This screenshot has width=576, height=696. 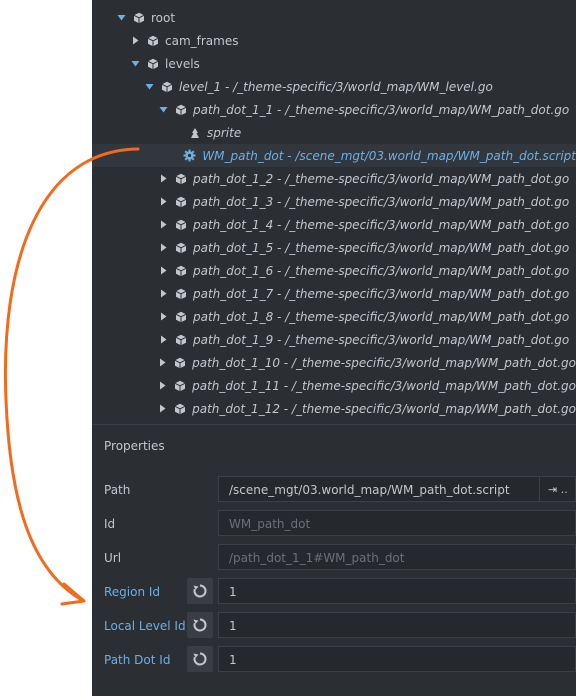 What do you see at coordinates (182, 63) in the screenshot?
I see `outline-row-label: levels` at bounding box center [182, 63].